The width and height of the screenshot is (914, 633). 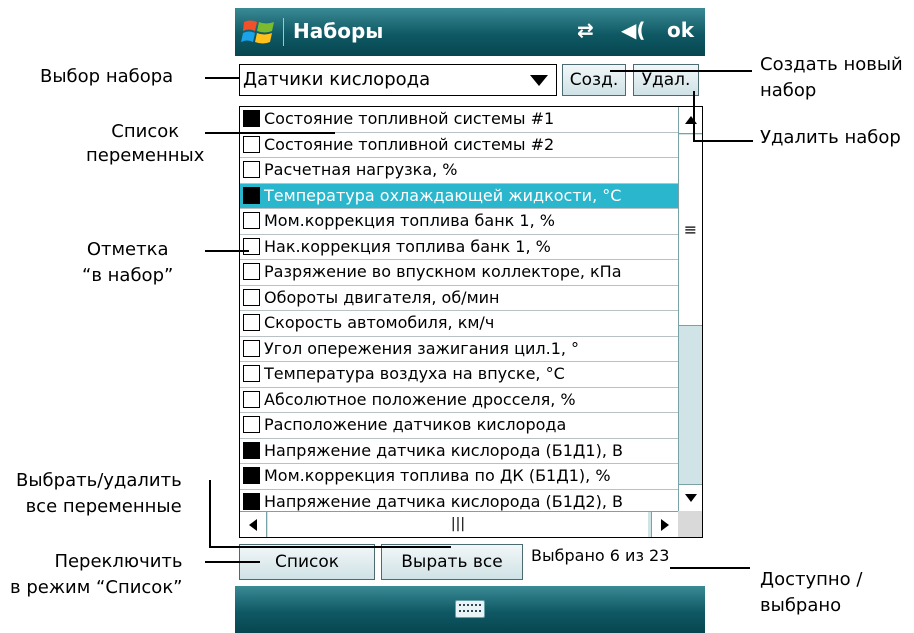 I want to click on annotation-select-all: Выбрать/удалить все переменные, so click(x=99, y=493).